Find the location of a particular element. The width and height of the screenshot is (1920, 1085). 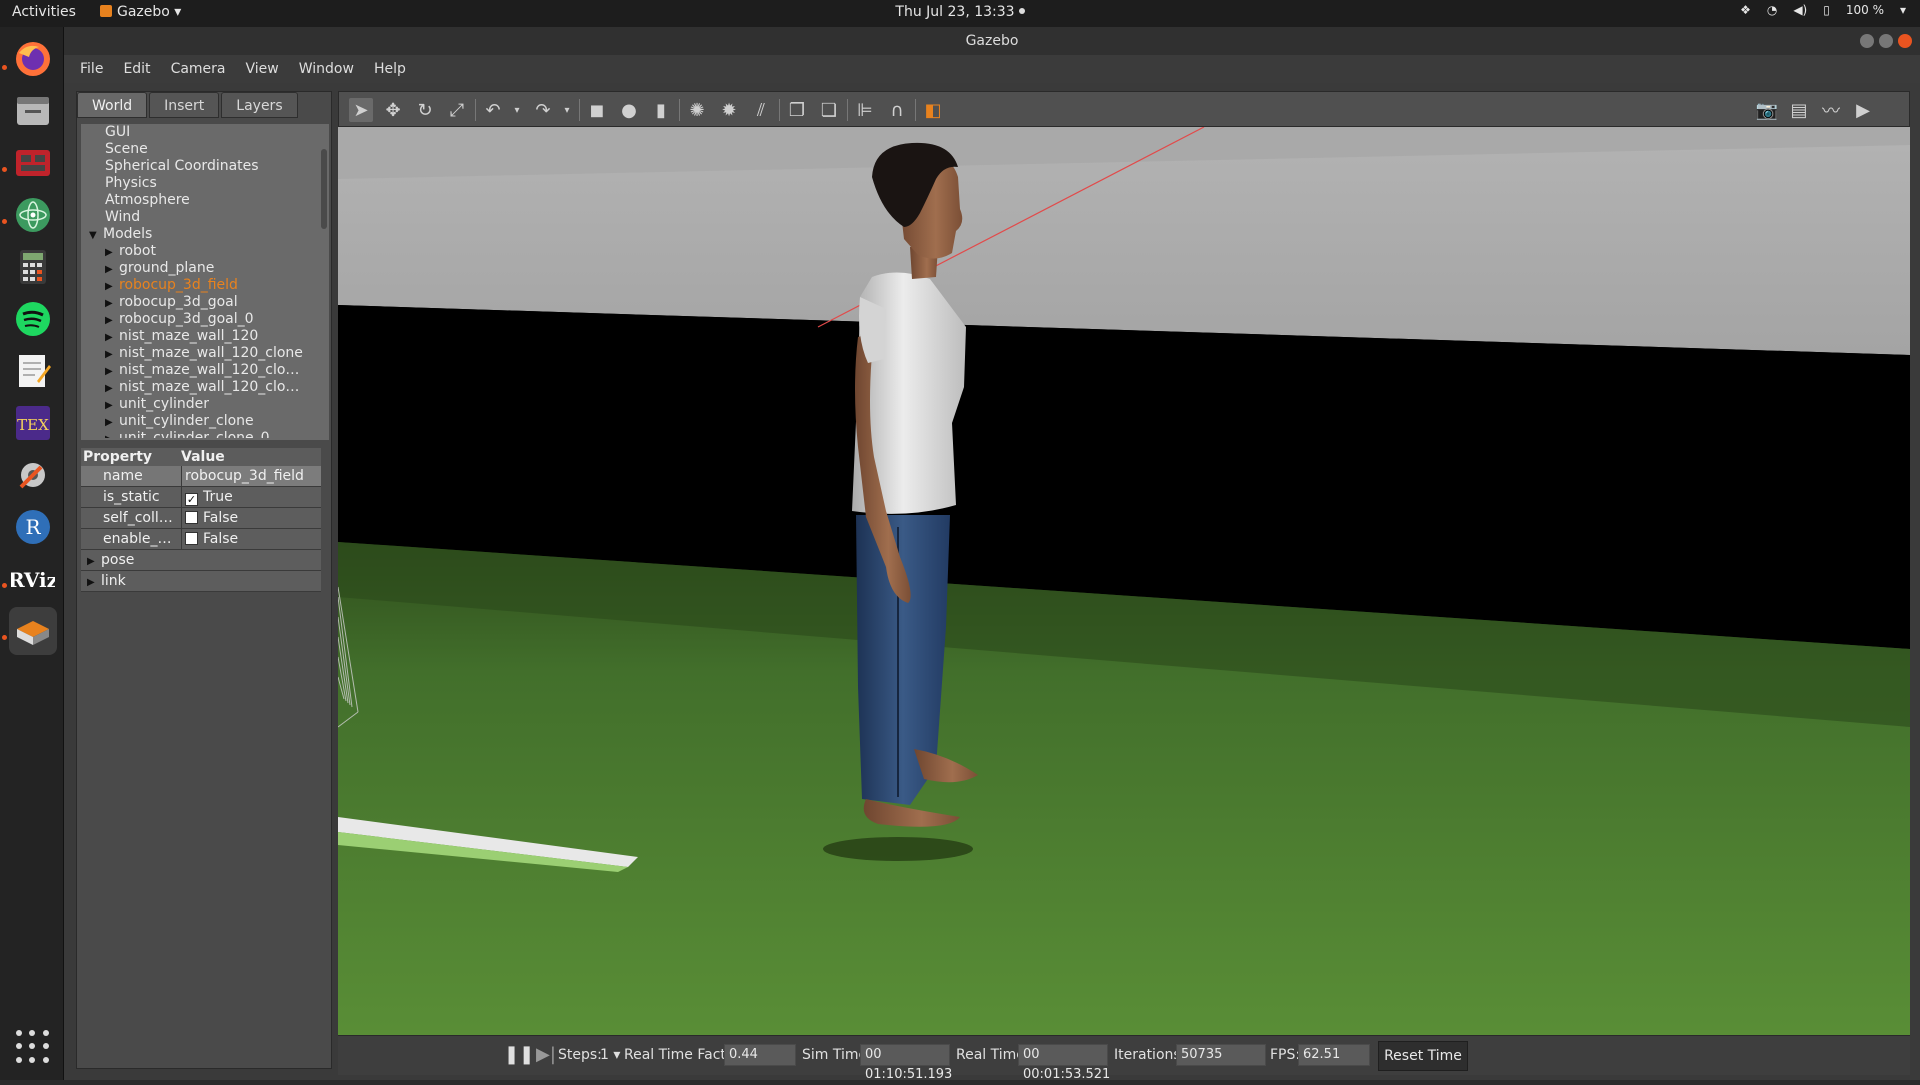

tree-item-physics: Physics is located at coordinates (205, 183).